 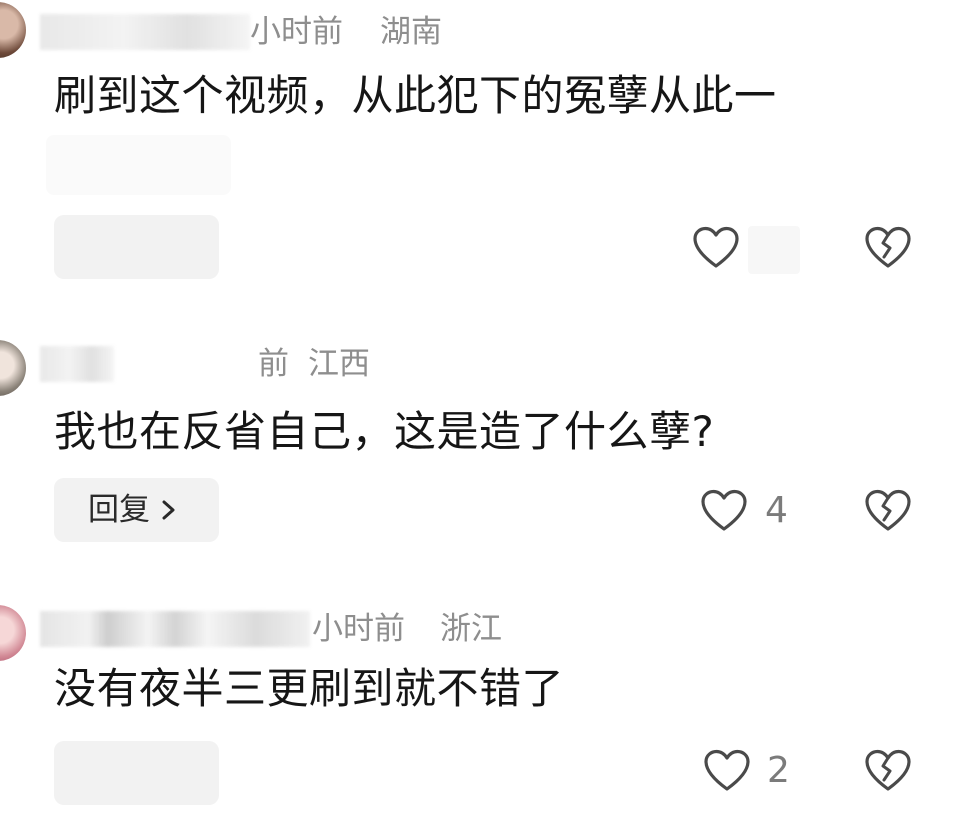 What do you see at coordinates (415, 95) in the screenshot?
I see `comment-text: 刷到这个视频，从此犯下的冤孽从此一` at bounding box center [415, 95].